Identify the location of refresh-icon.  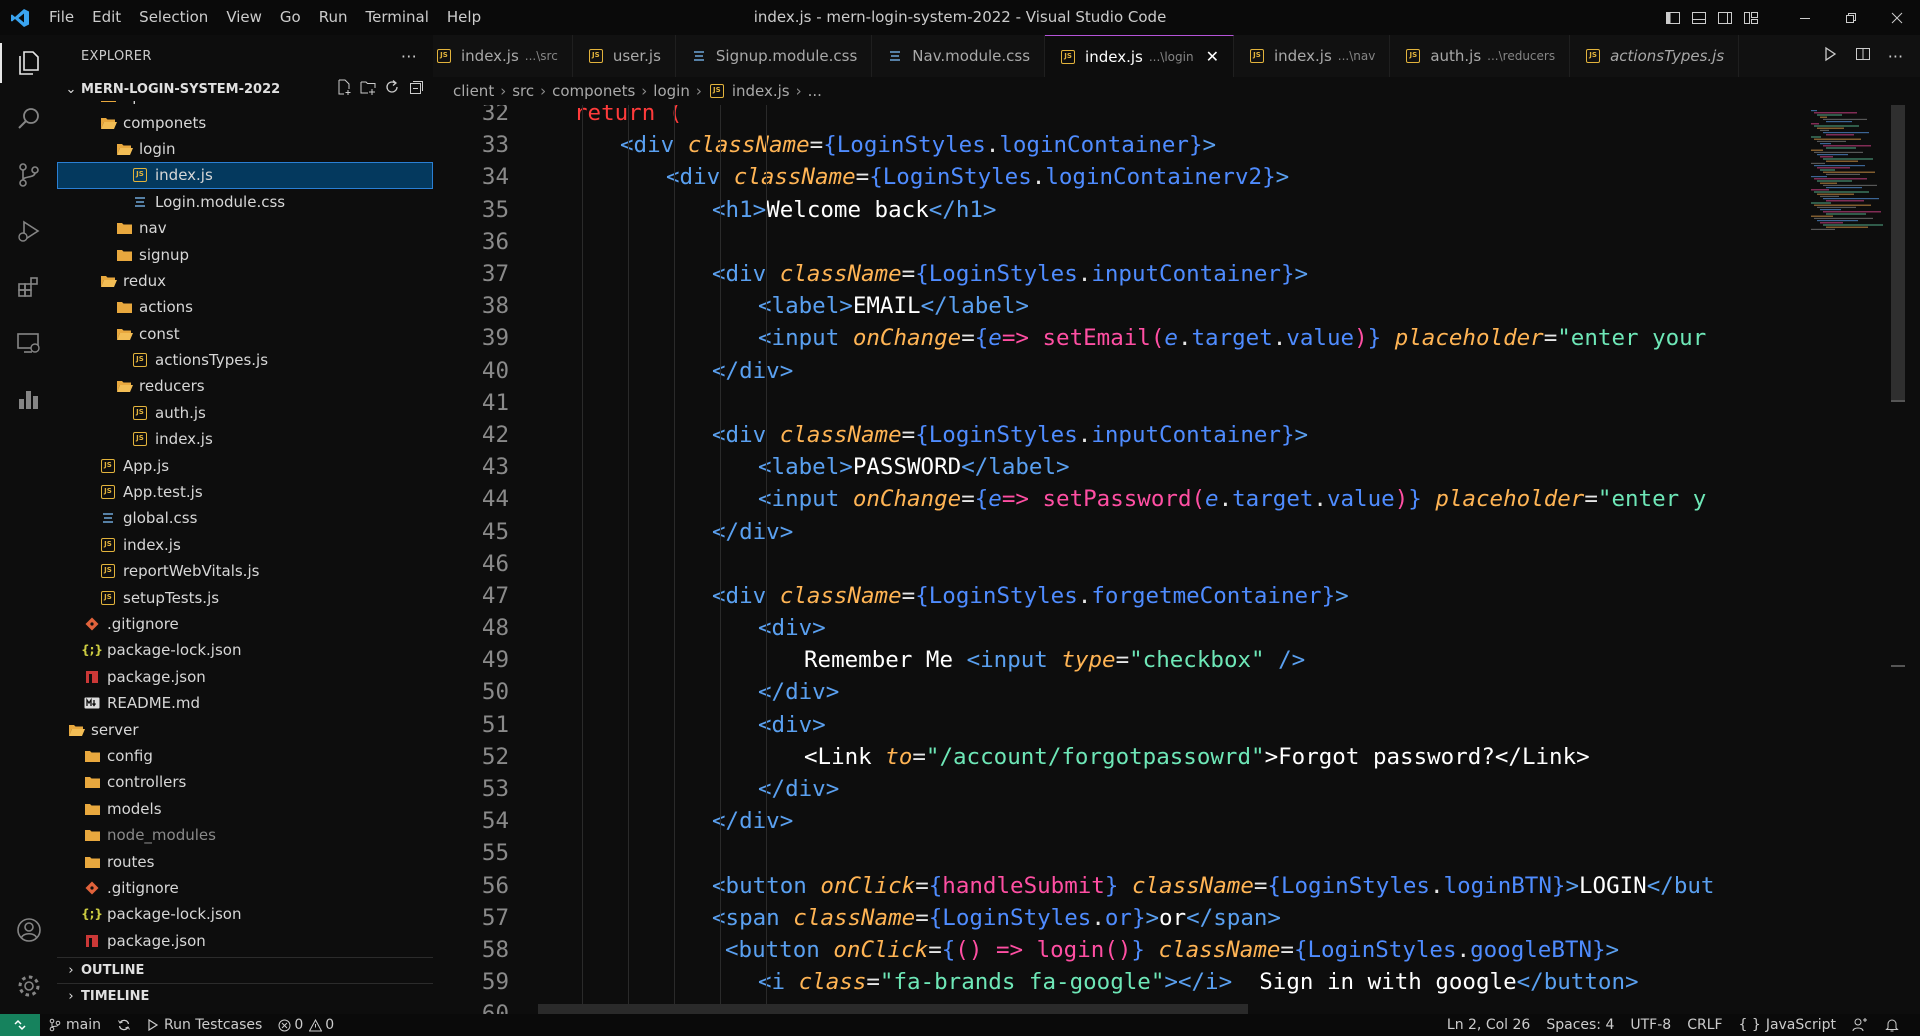
(392, 89).